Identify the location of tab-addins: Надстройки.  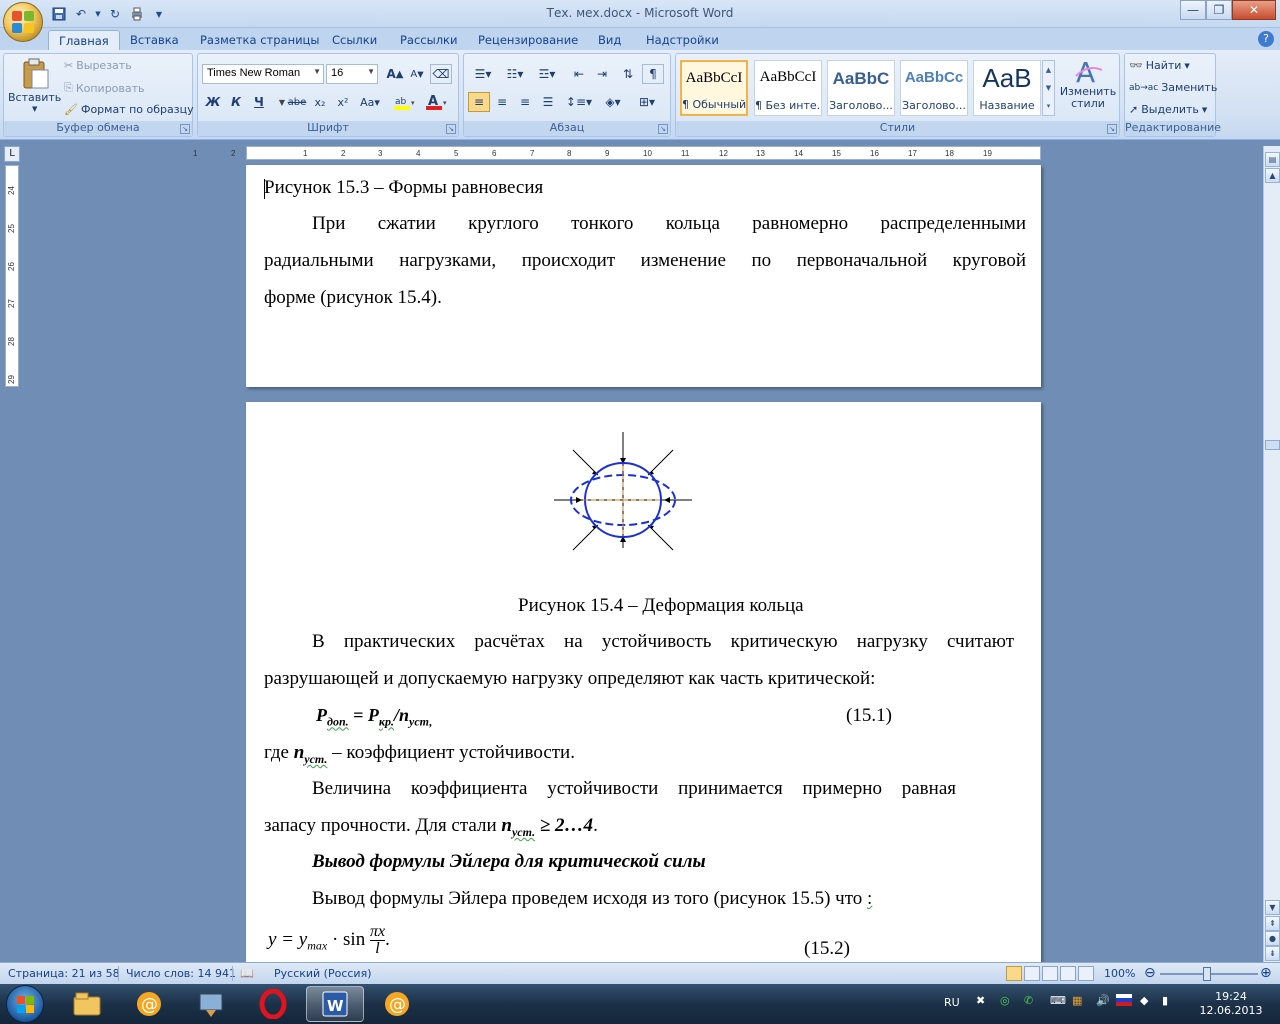
(682, 40).